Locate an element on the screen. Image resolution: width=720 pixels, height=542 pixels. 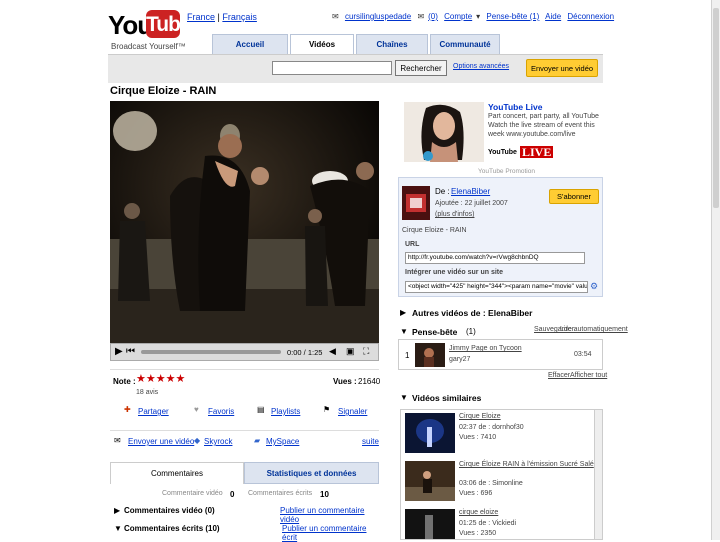
promo-image is located at coordinates (444, 132).